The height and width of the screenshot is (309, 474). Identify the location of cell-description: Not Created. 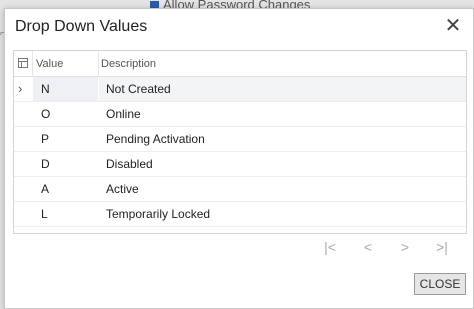
(282, 89).